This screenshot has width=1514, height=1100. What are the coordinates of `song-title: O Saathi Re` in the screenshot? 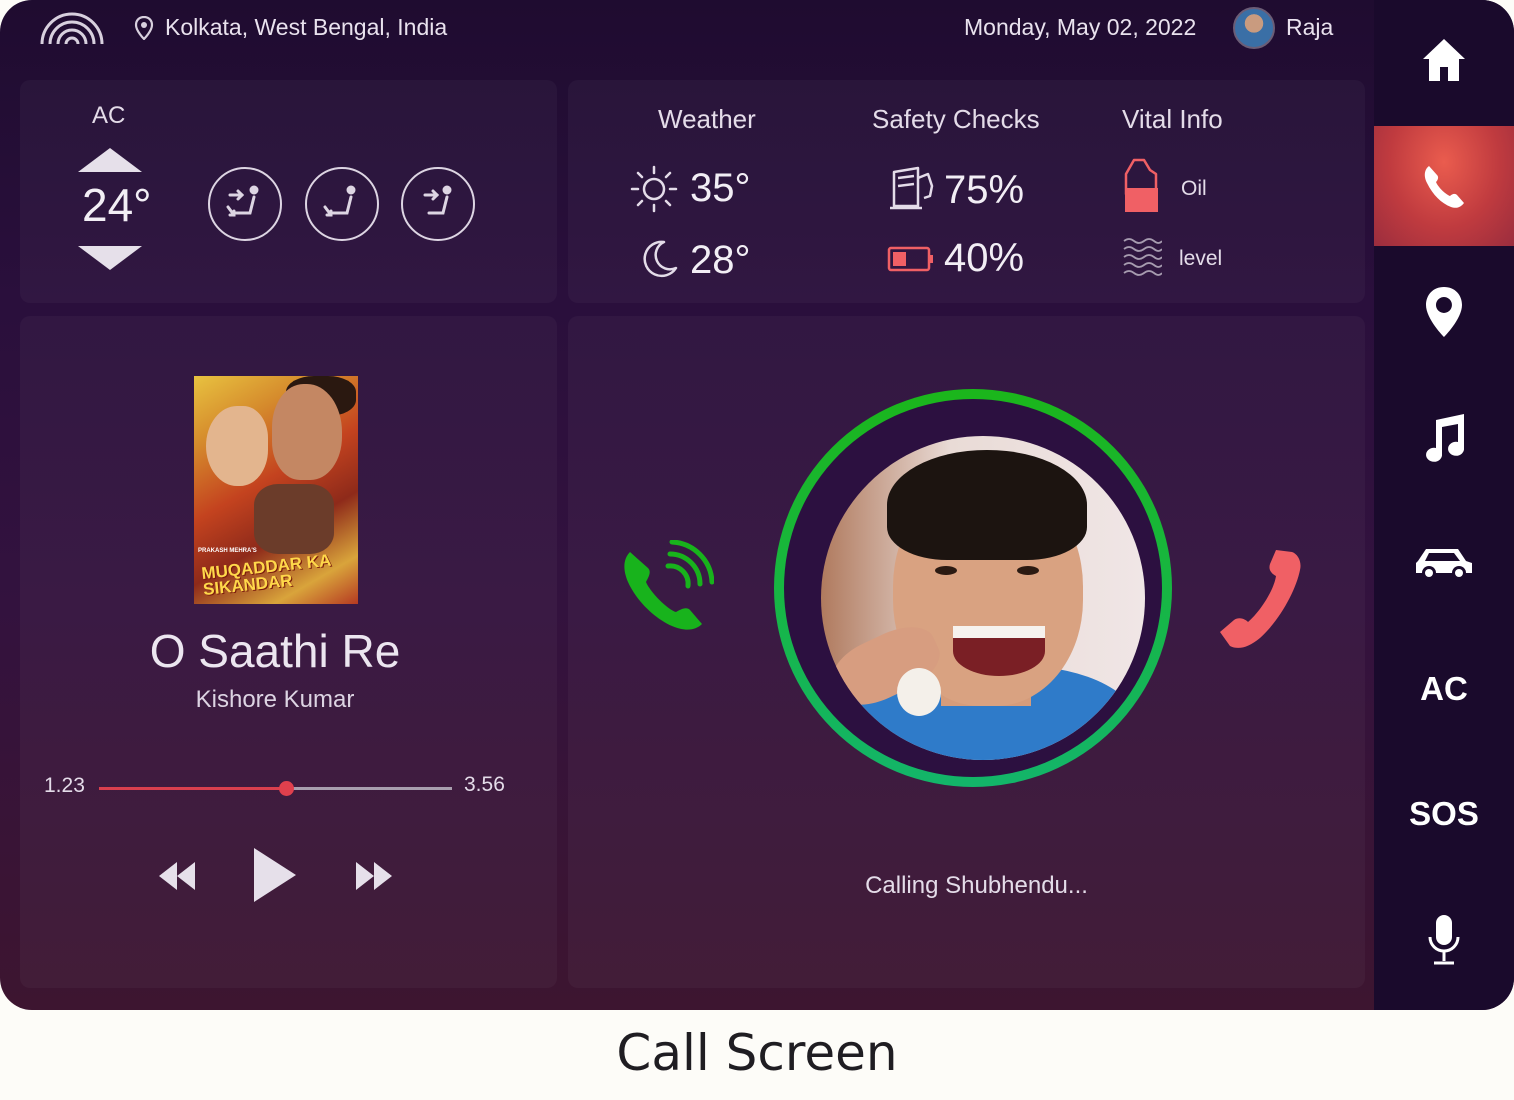 It's located at (275, 651).